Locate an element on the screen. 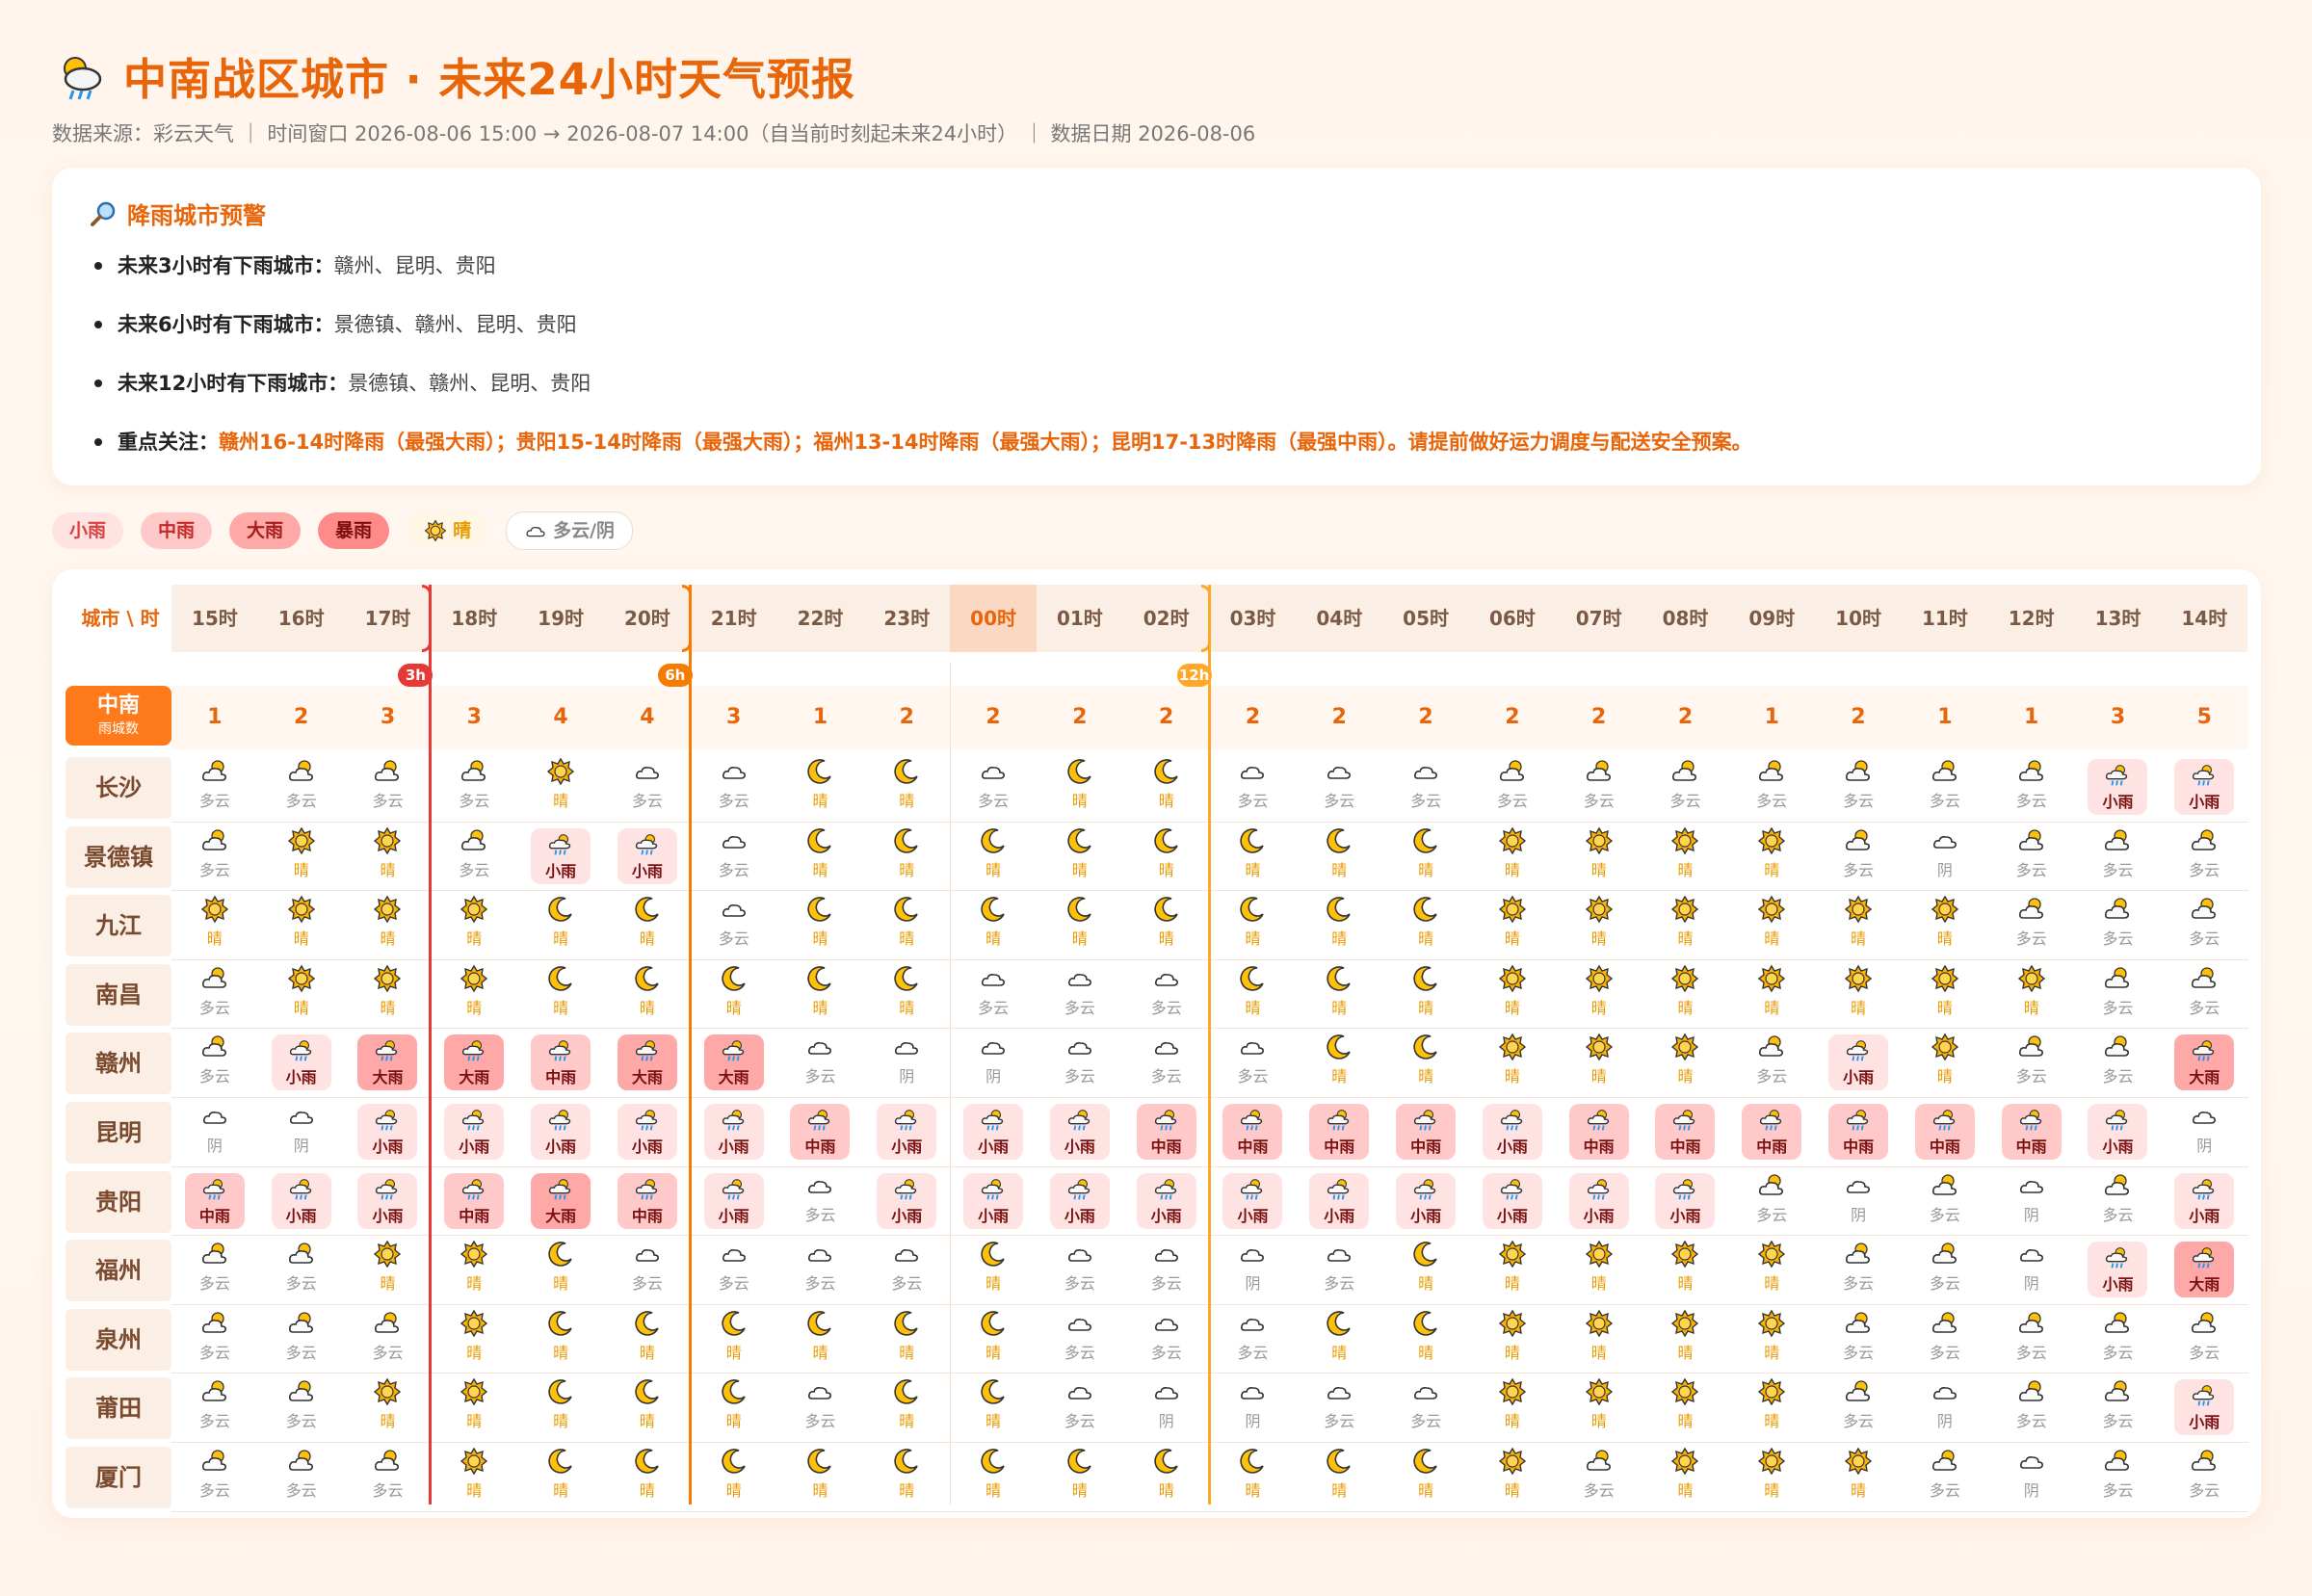 Image resolution: width=2312 pixels, height=1596 pixels. weather-cell: 中雨 is located at coordinates (1685, 1132).